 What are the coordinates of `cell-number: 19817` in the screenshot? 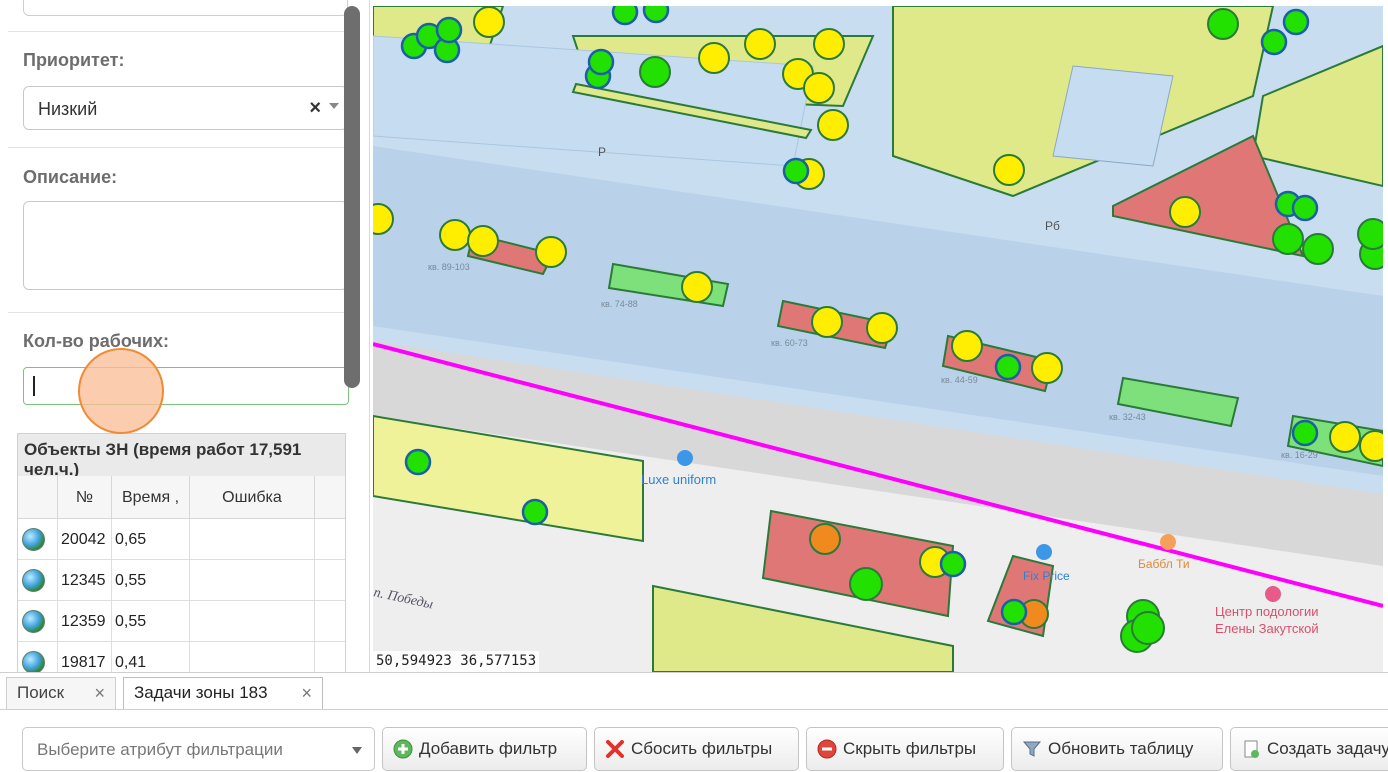 It's located at (85, 657).